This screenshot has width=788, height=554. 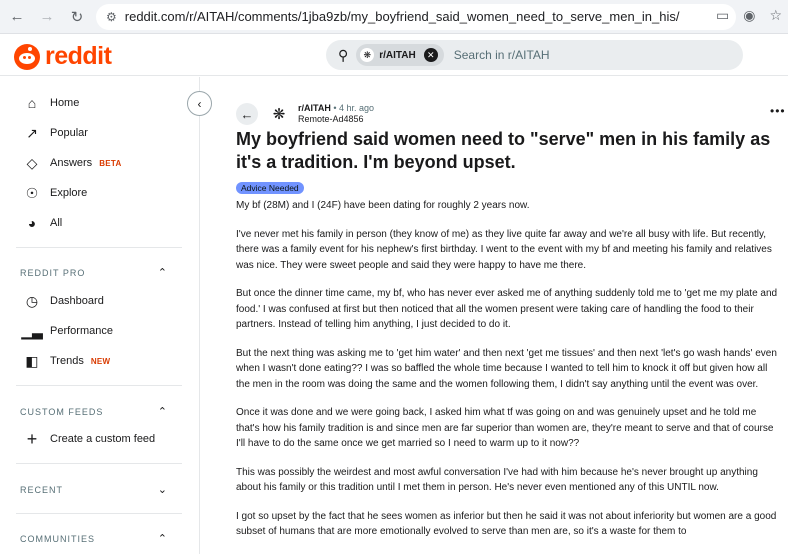 I want to click on subreddit-link: r/AITAH, so click(x=314, y=108).